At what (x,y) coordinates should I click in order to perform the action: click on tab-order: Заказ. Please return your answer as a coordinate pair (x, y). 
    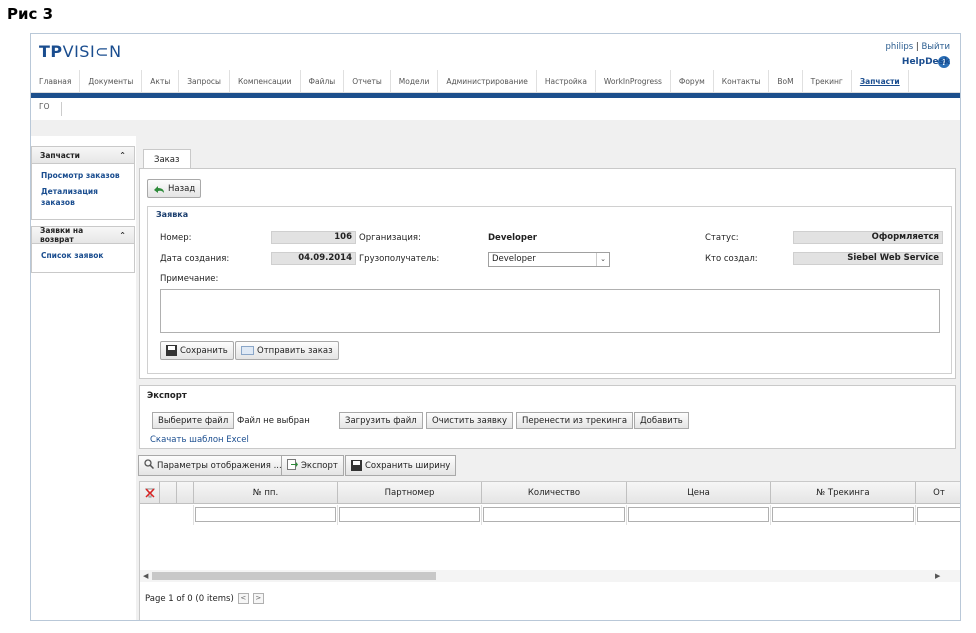
    Looking at the image, I should click on (167, 159).